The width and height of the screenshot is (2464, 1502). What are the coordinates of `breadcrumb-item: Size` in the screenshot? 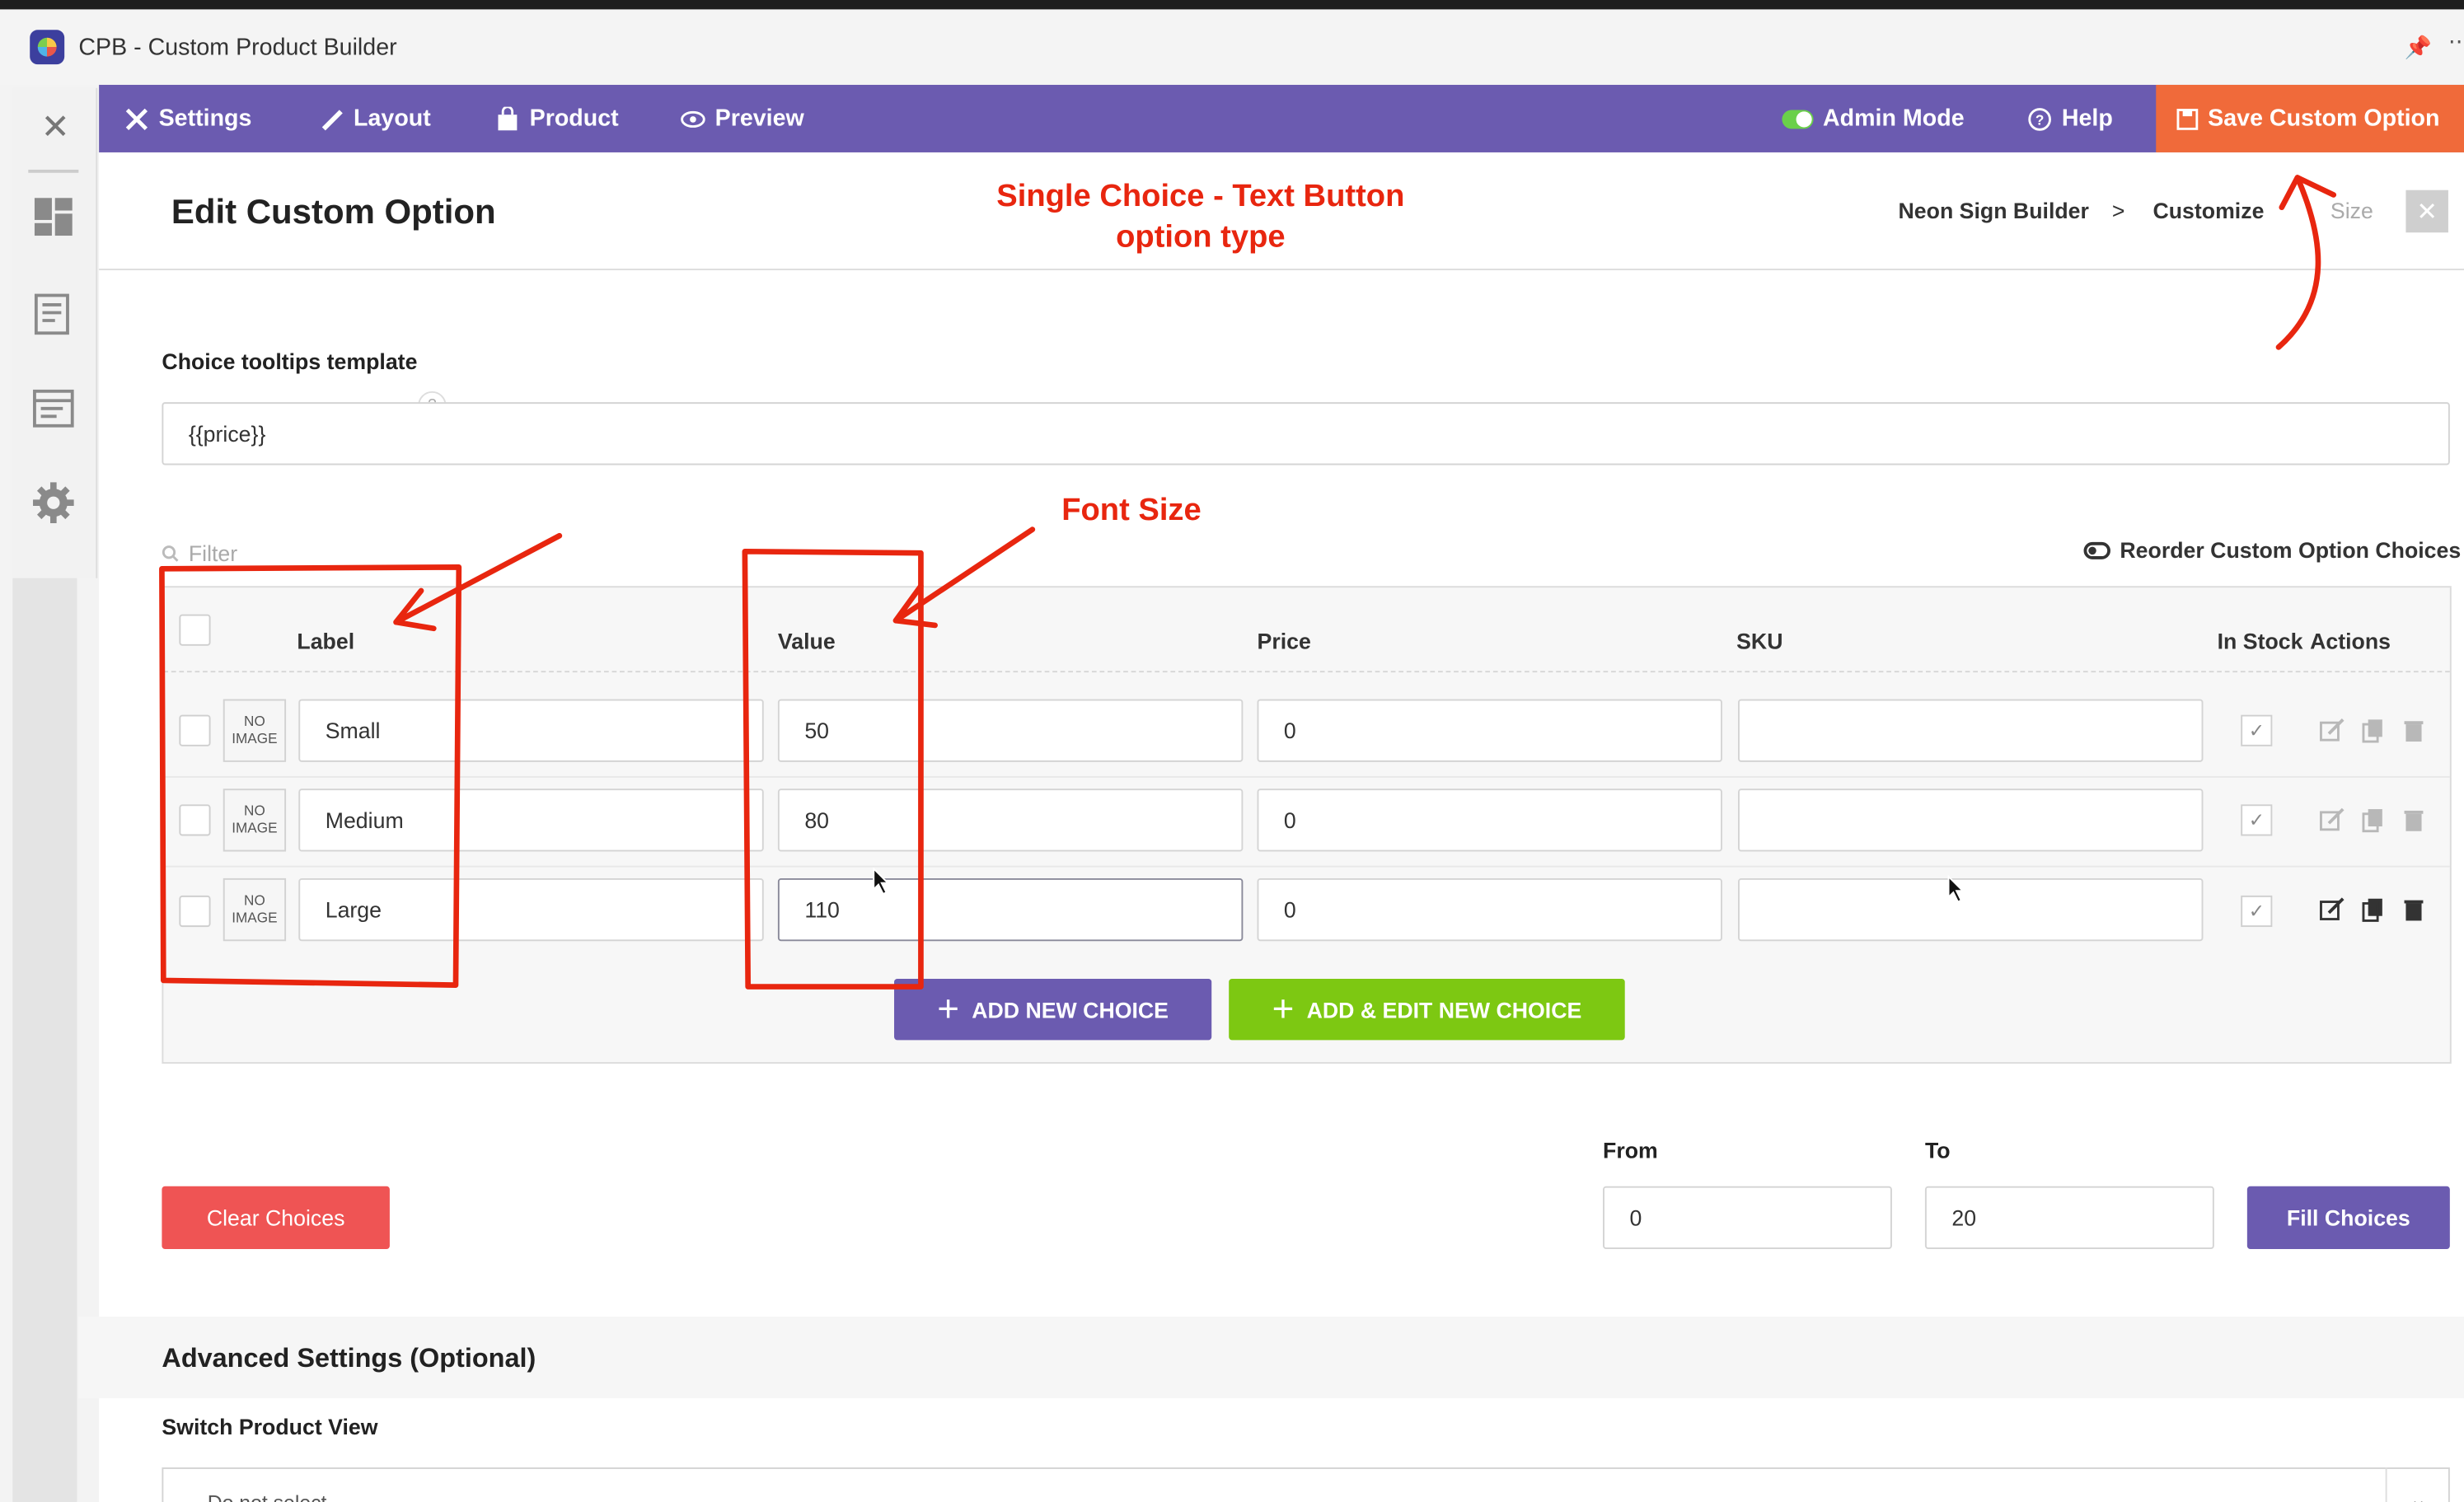 It's located at (2352, 210).